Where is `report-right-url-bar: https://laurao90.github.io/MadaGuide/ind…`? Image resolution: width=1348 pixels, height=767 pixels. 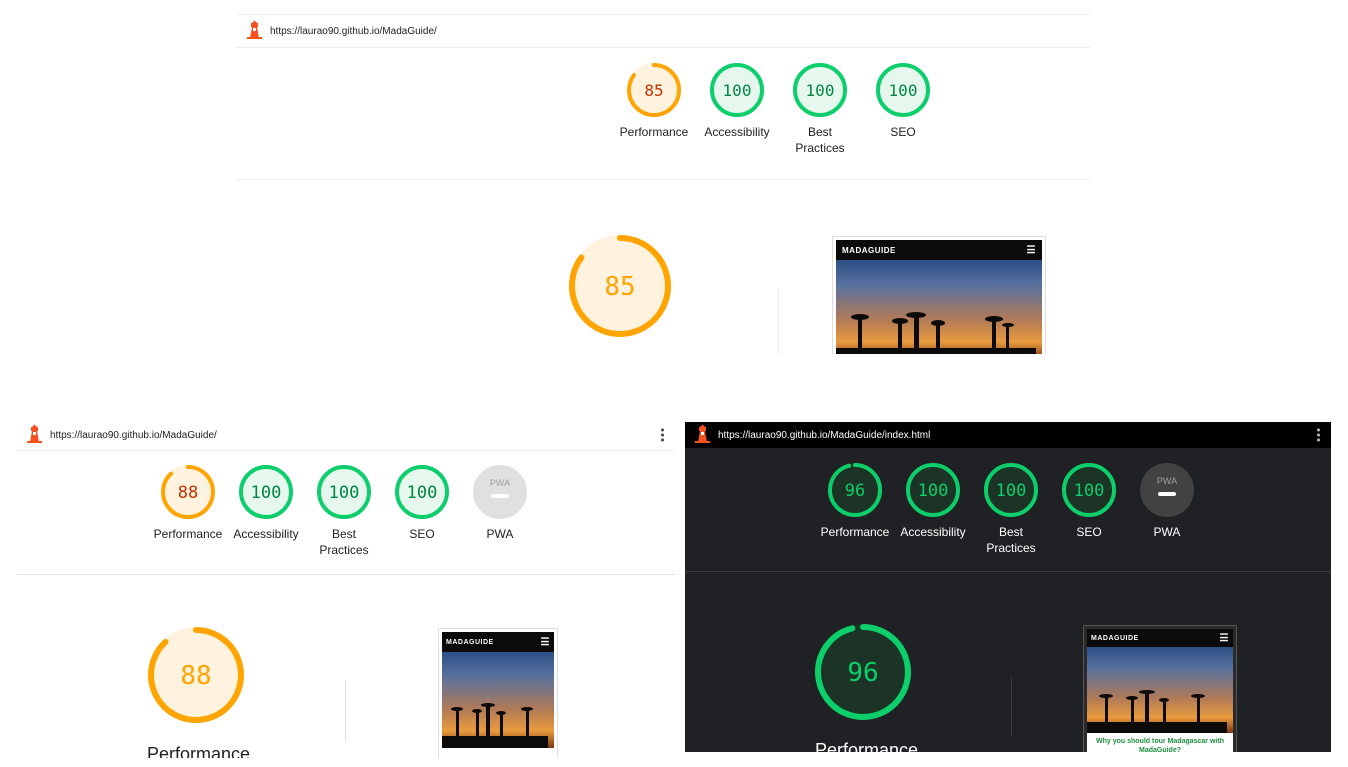 report-right-url-bar: https://laurao90.github.io/MadaGuide/ind… is located at coordinates (1008, 435).